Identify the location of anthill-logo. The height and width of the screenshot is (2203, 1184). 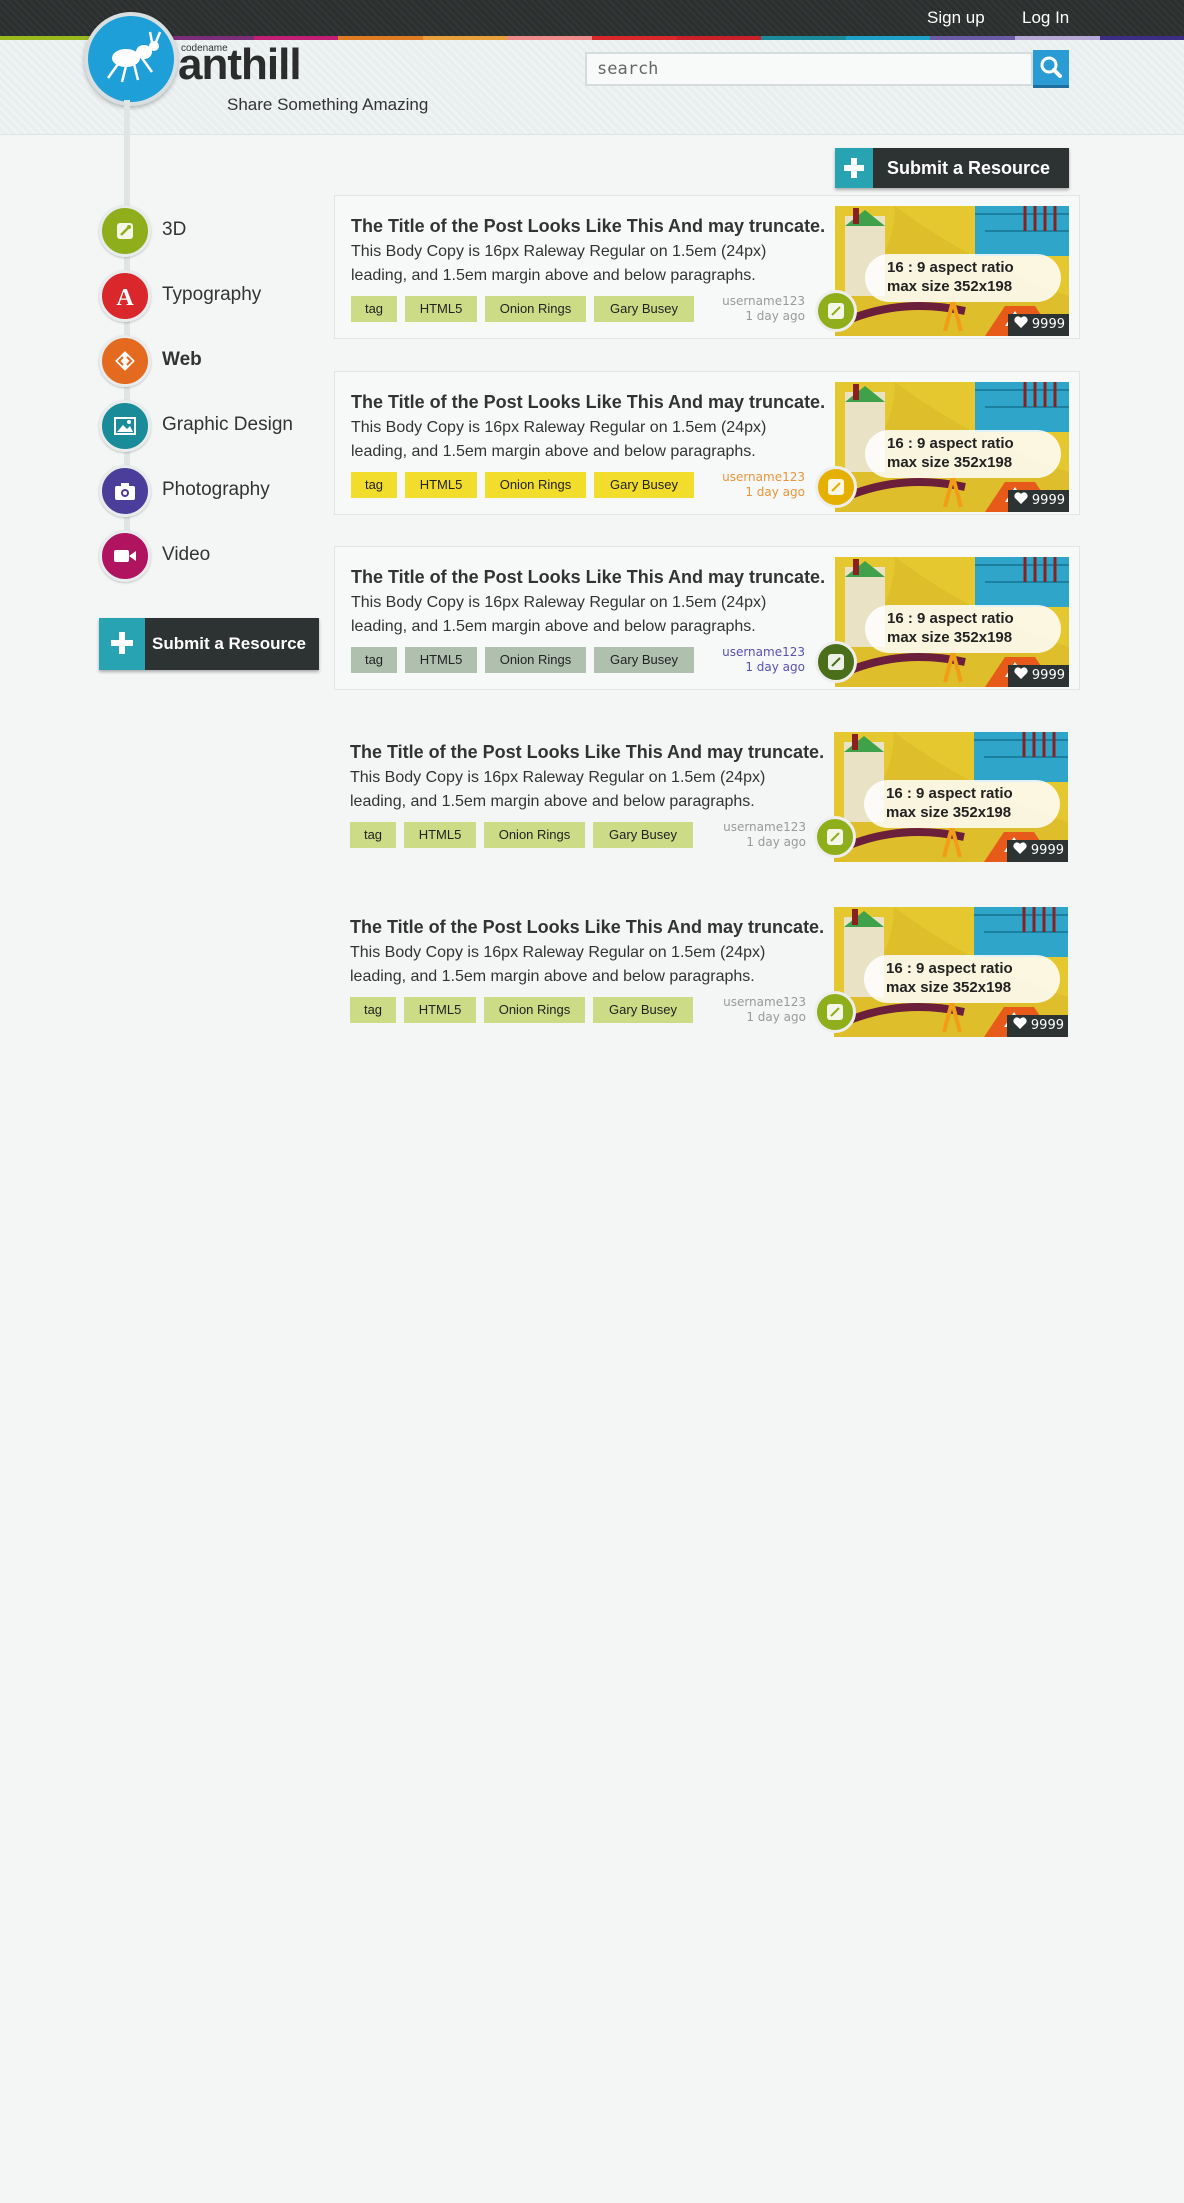
(131, 59).